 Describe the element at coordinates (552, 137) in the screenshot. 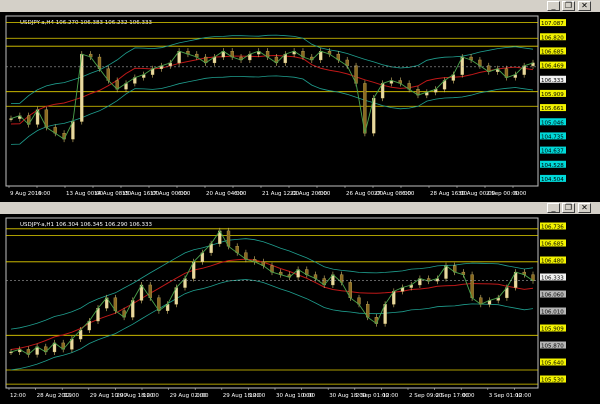

I see `price-axis-label: 104.735` at that location.